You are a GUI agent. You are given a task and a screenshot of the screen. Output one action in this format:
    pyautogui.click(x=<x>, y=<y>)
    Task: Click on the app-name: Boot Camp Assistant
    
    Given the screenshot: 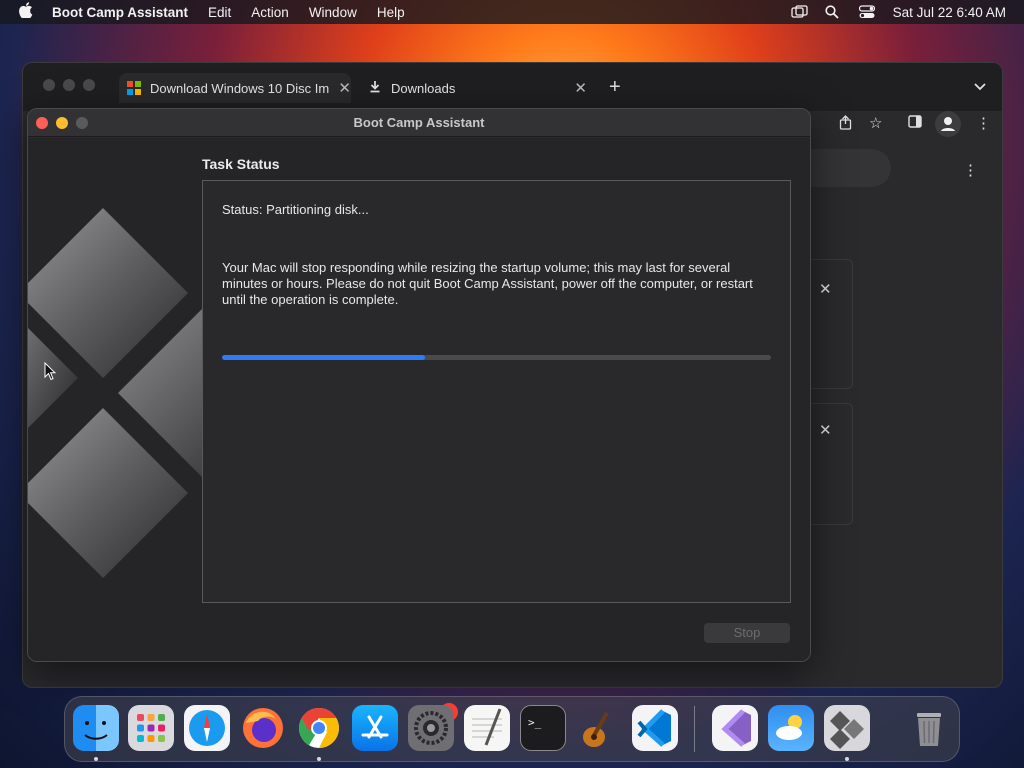 What is the action you would take?
    pyautogui.click(x=120, y=12)
    